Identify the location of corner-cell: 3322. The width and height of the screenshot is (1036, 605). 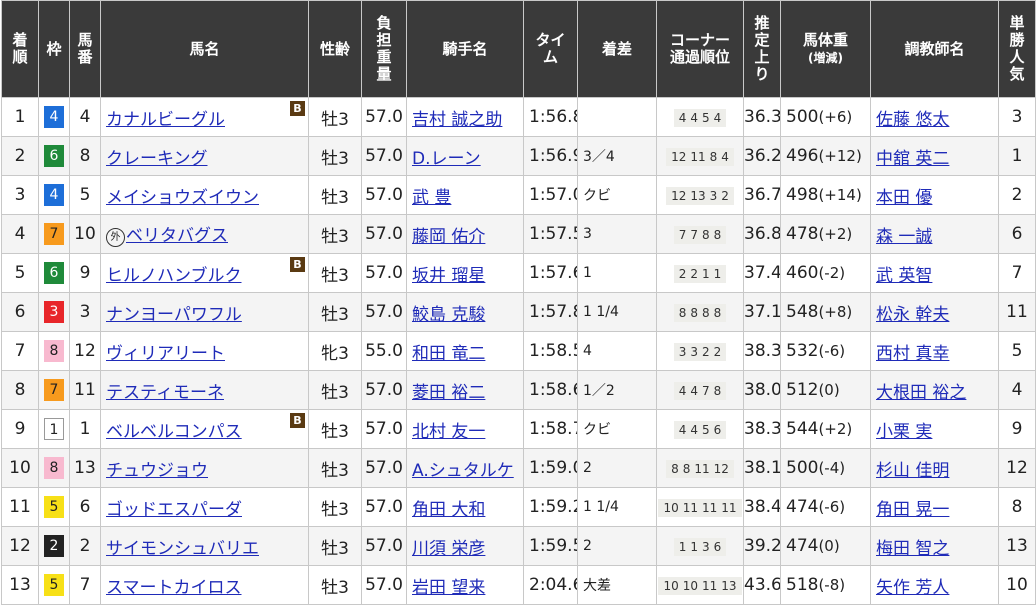
(700, 351).